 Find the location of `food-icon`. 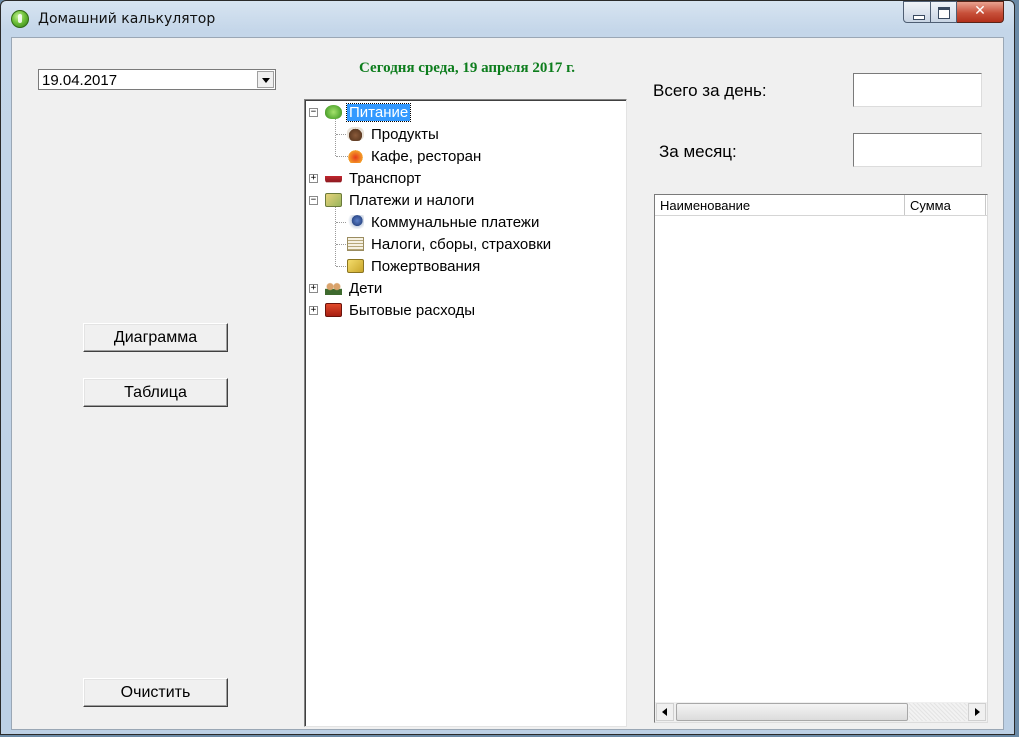

food-icon is located at coordinates (333, 112).